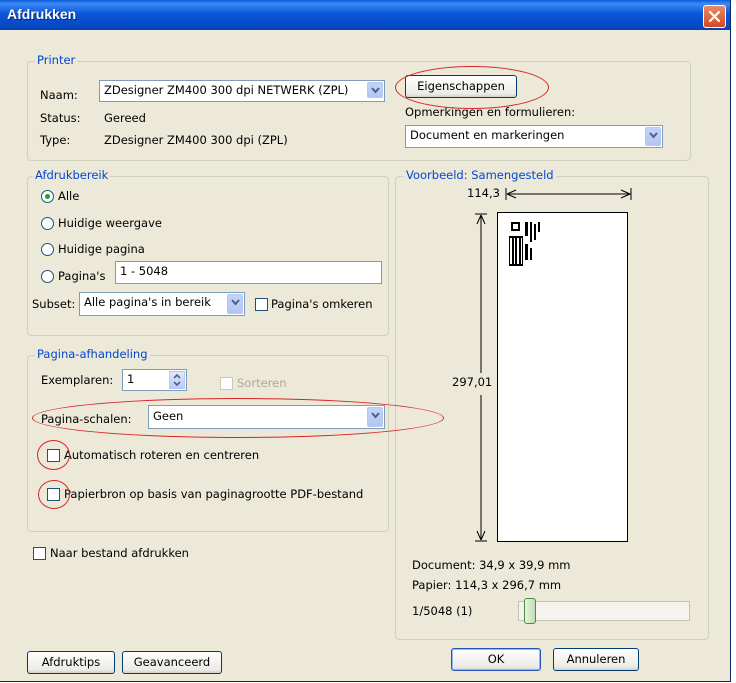 This screenshot has height=683, width=736. I want to click on ok-button: OK, so click(496, 659).